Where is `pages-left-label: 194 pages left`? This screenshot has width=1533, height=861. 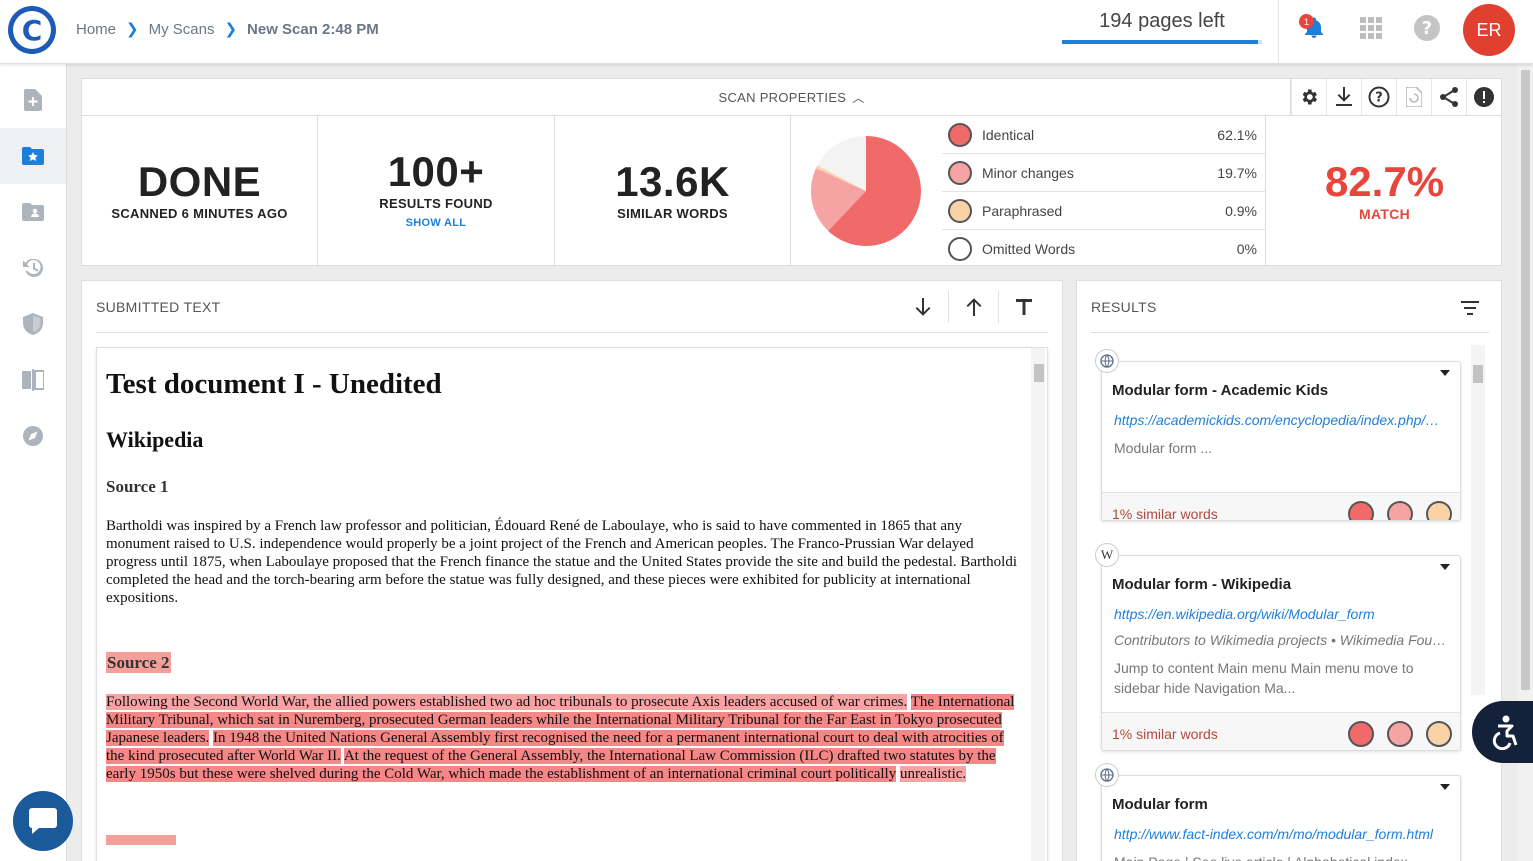 pages-left-label: 194 pages left is located at coordinates (1162, 21).